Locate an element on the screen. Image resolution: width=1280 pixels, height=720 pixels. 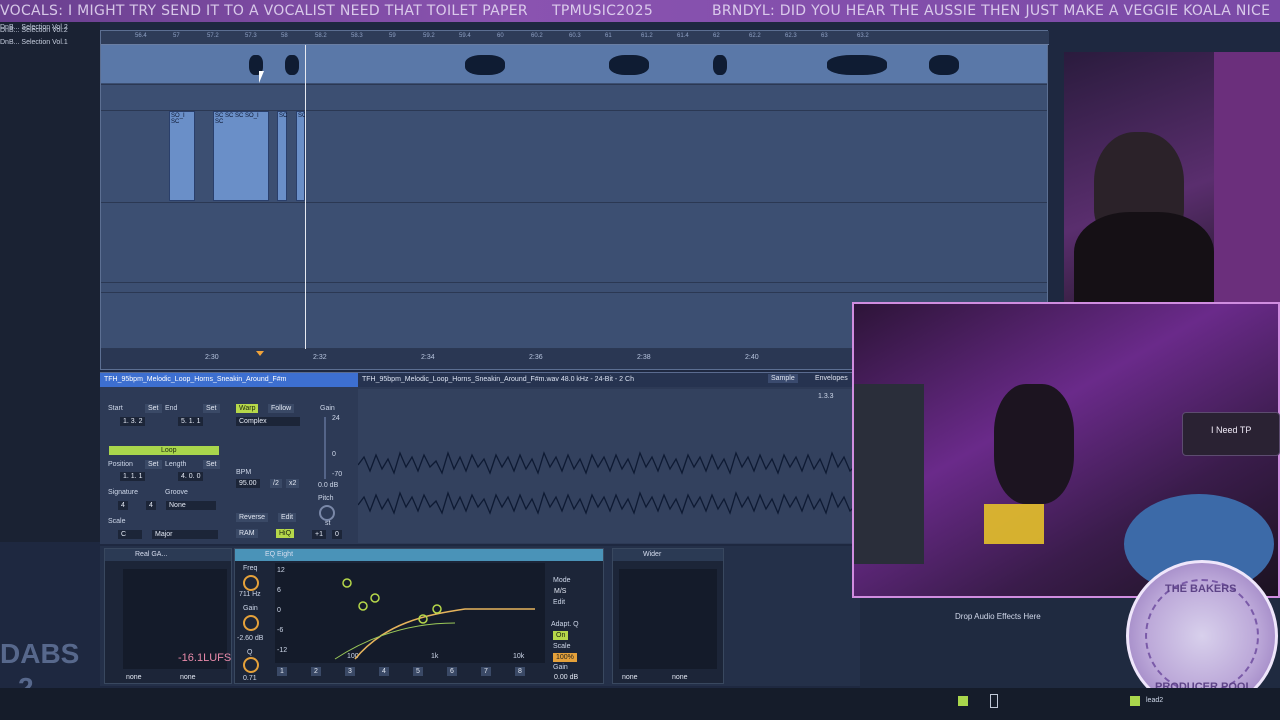
eq-band-button: 3 is located at coordinates (350, 671).